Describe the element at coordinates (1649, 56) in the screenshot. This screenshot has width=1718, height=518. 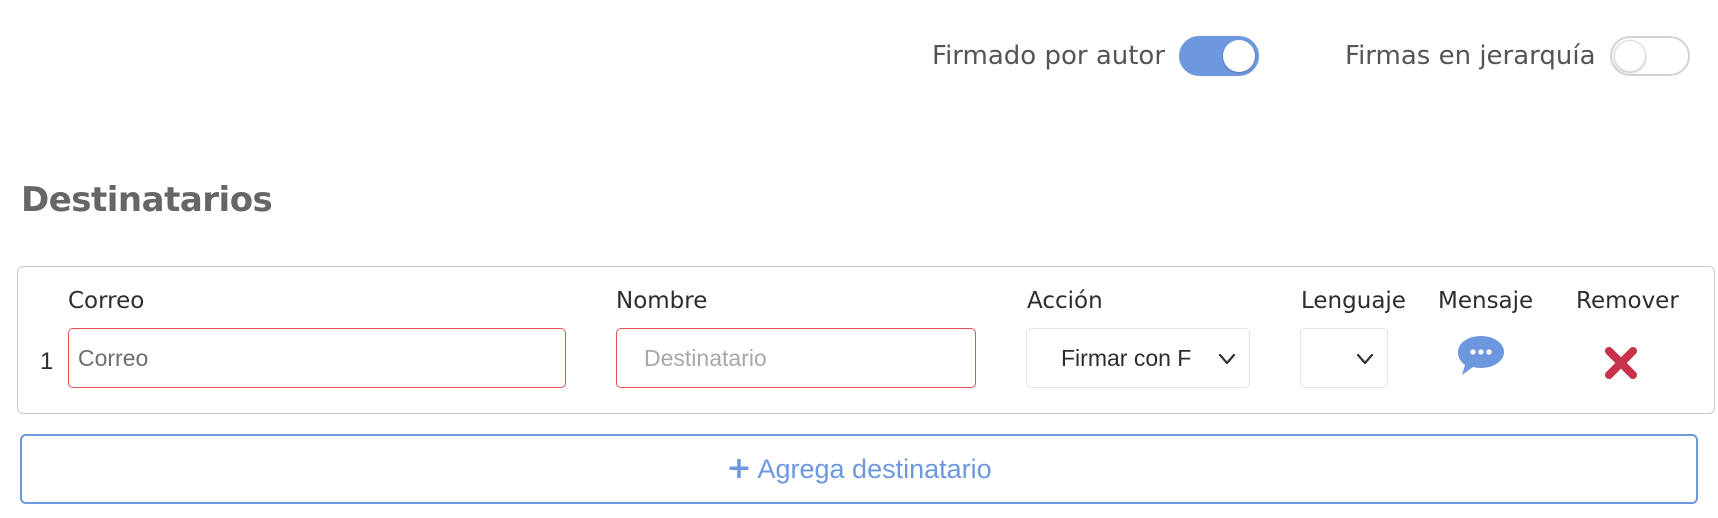
I see `hierarchy-signatures-toggle` at that location.